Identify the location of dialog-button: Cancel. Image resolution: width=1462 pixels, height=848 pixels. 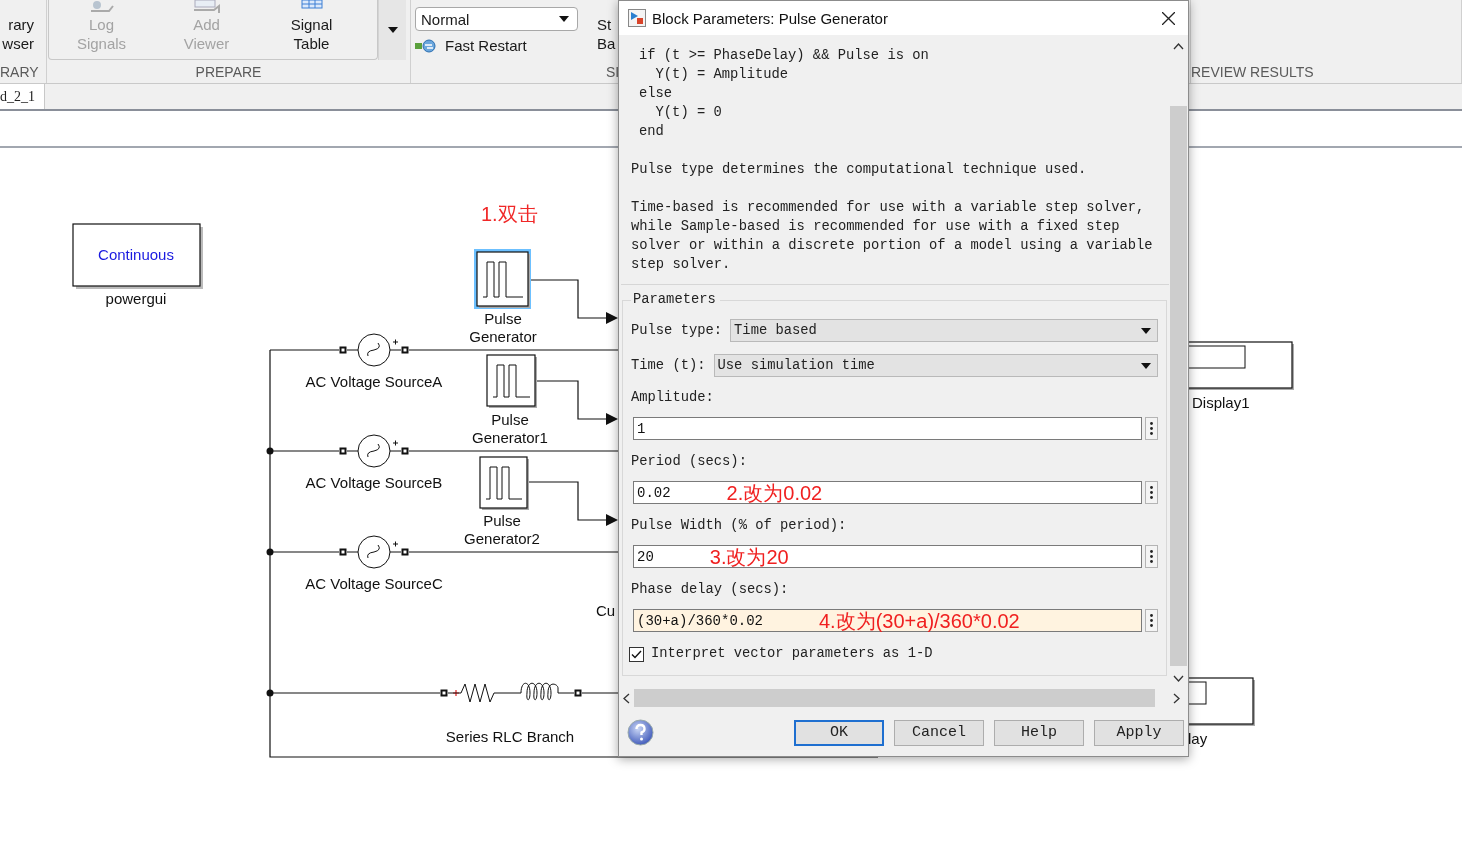
(939, 732).